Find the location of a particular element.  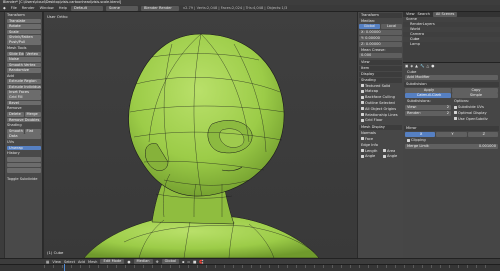

face-select-icon: ■ is located at coordinates (194, 262).